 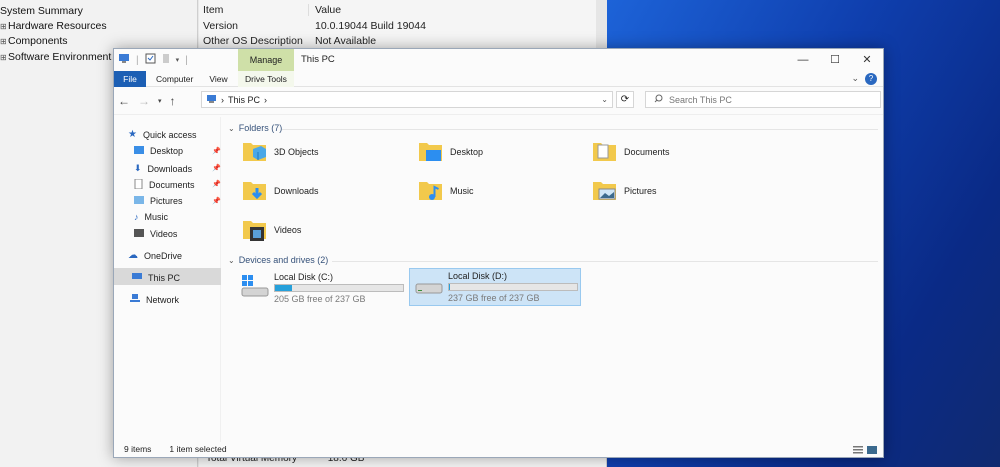 What do you see at coordinates (124, 60) in the screenshot?
I see `thispc-icon` at bounding box center [124, 60].